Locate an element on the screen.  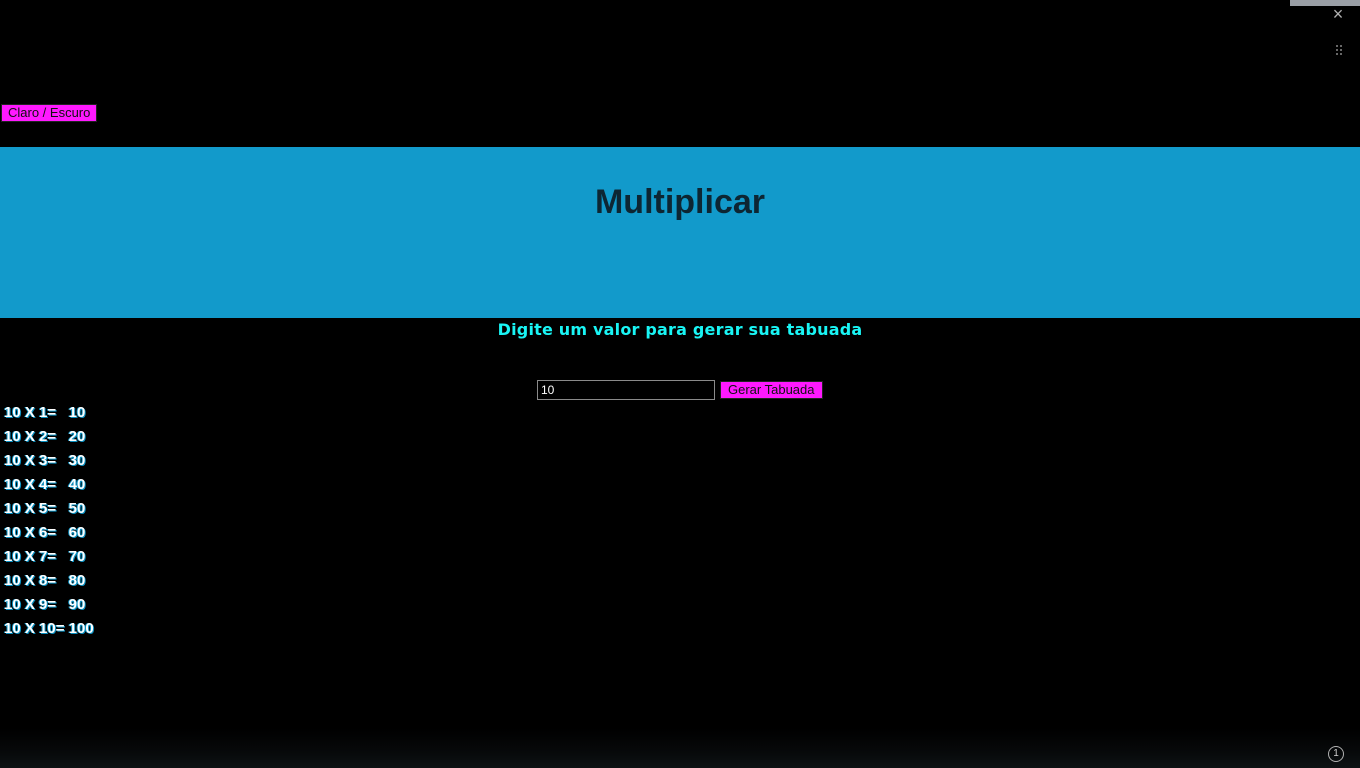
input-prompt: Digite um valor para gerar sua tabuada is located at coordinates (680, 329).